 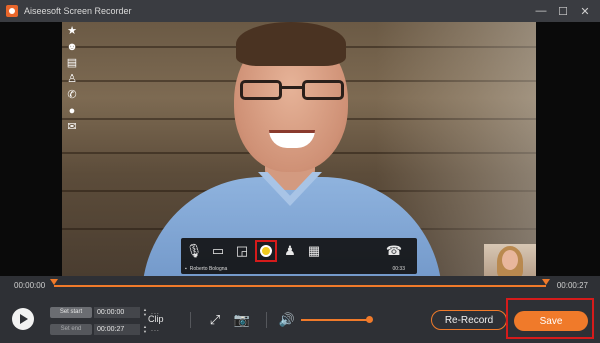 I want to click on save-button: Save, so click(x=551, y=321).